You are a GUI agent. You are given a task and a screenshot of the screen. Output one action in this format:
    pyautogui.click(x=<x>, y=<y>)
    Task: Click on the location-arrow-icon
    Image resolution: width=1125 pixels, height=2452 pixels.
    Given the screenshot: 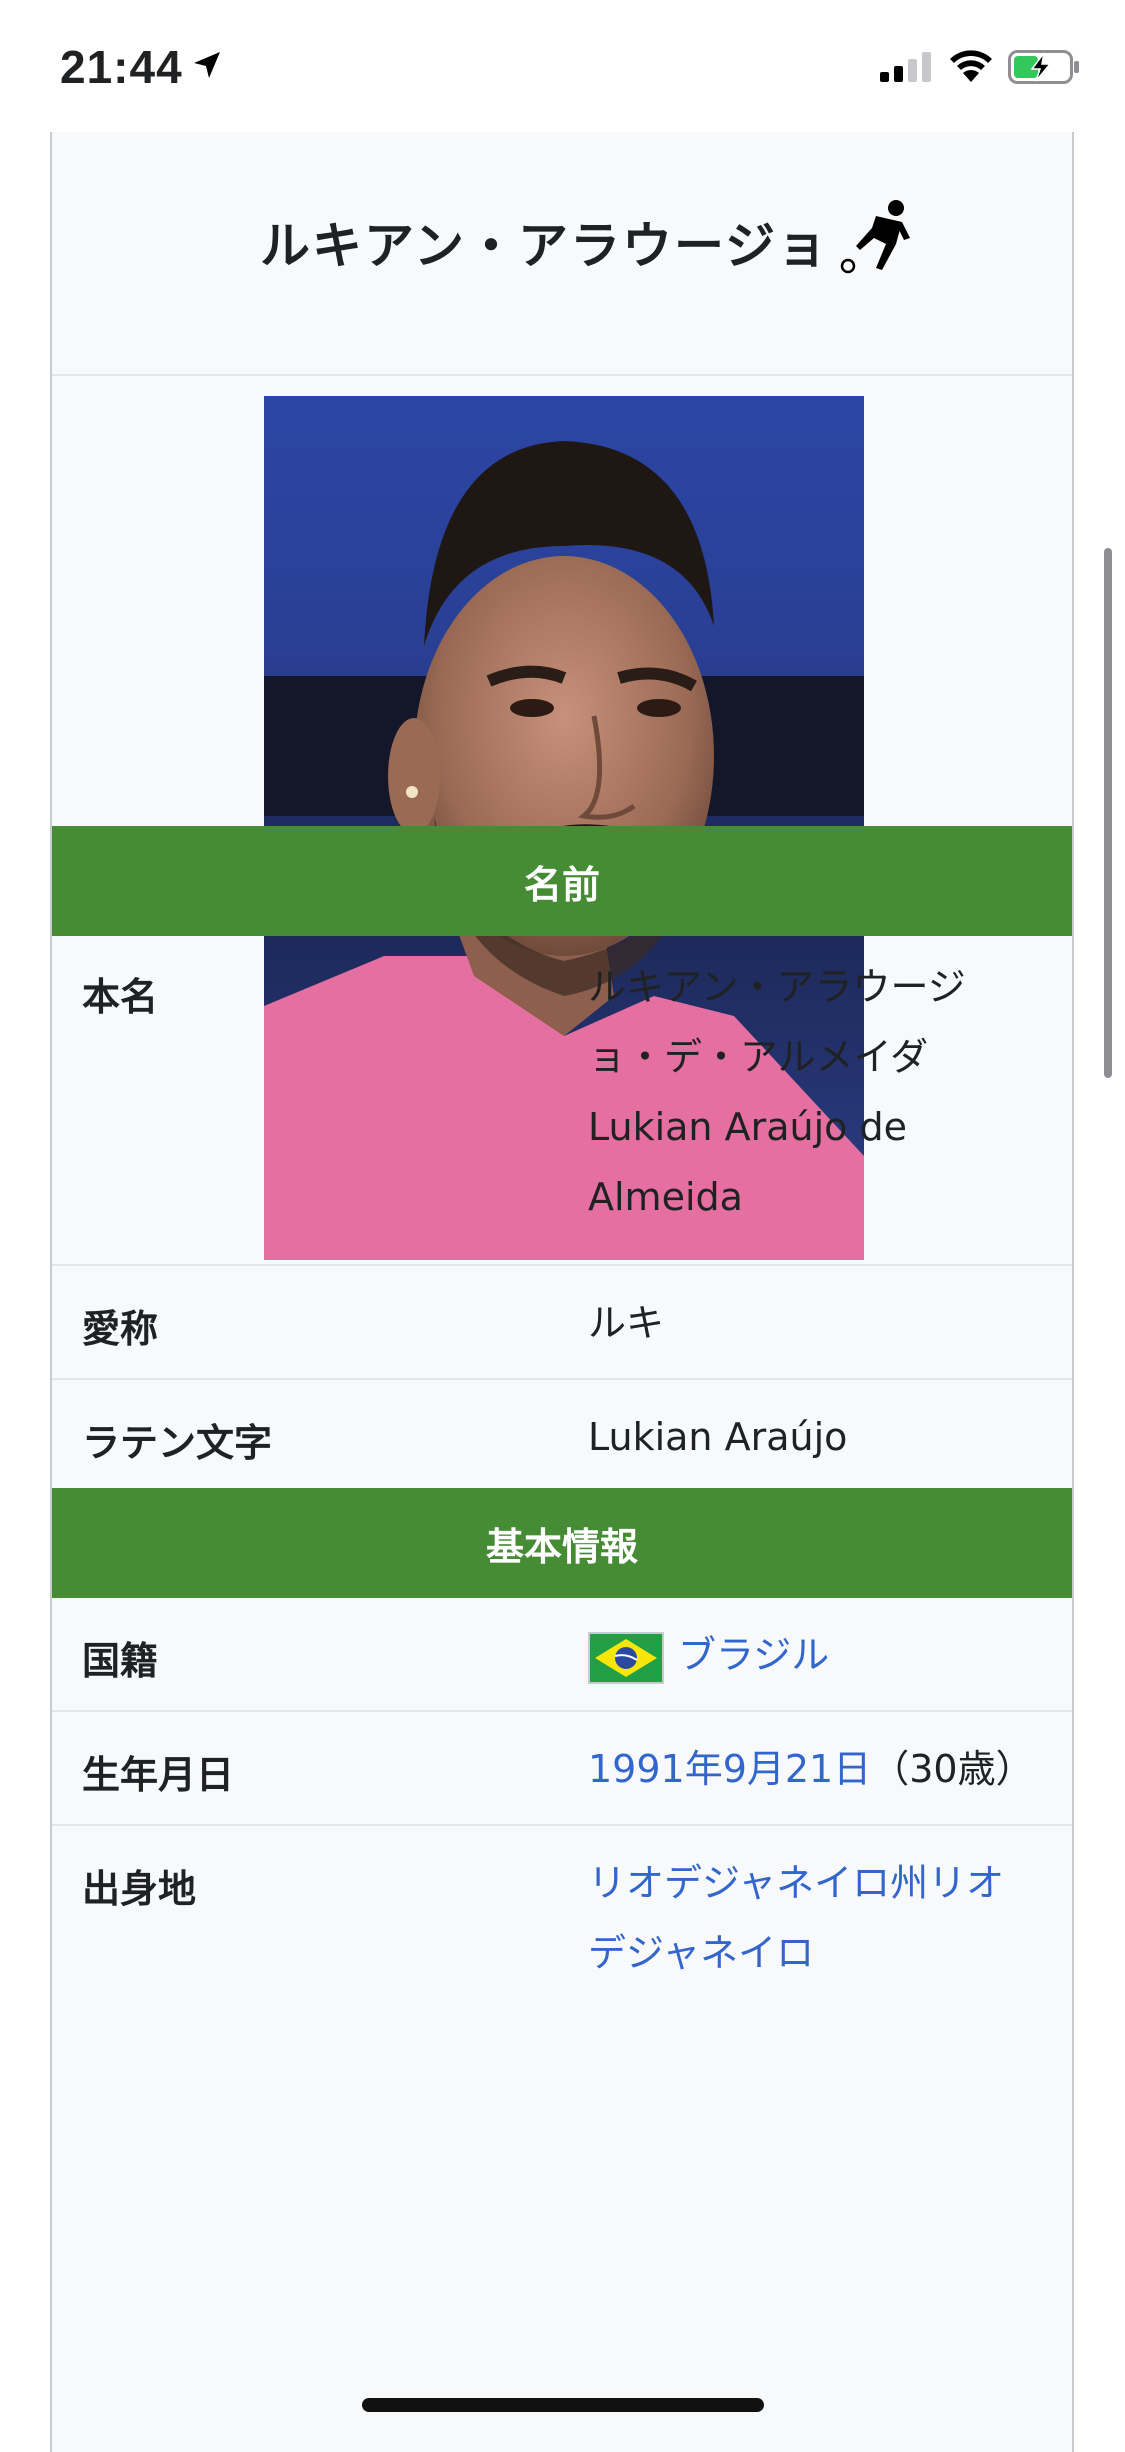 What is the action you would take?
    pyautogui.click(x=207, y=65)
    